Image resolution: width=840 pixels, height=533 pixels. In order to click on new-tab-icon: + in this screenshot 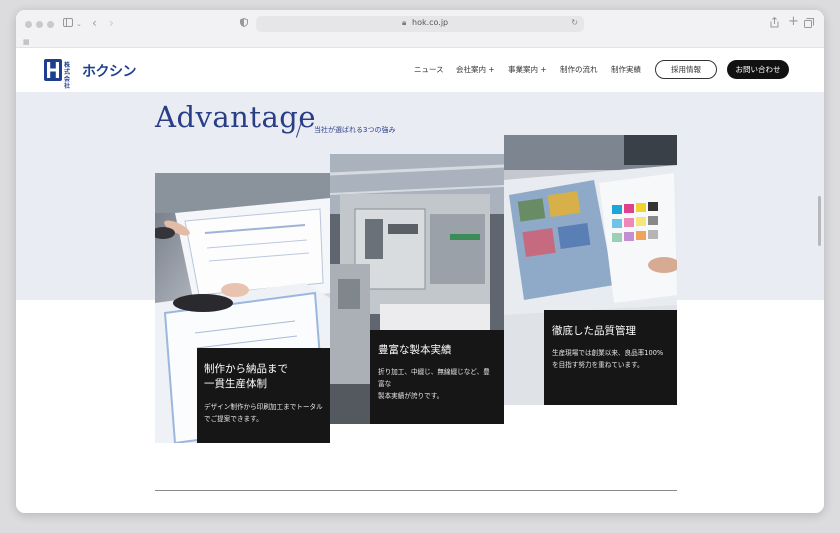, I will do `click(793, 21)`.